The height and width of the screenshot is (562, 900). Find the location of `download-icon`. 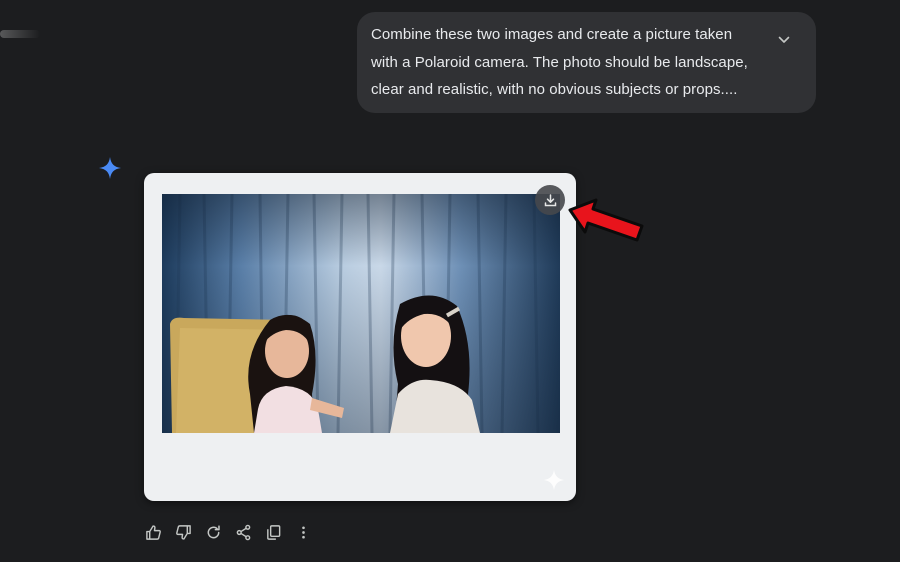

download-icon is located at coordinates (550, 199).